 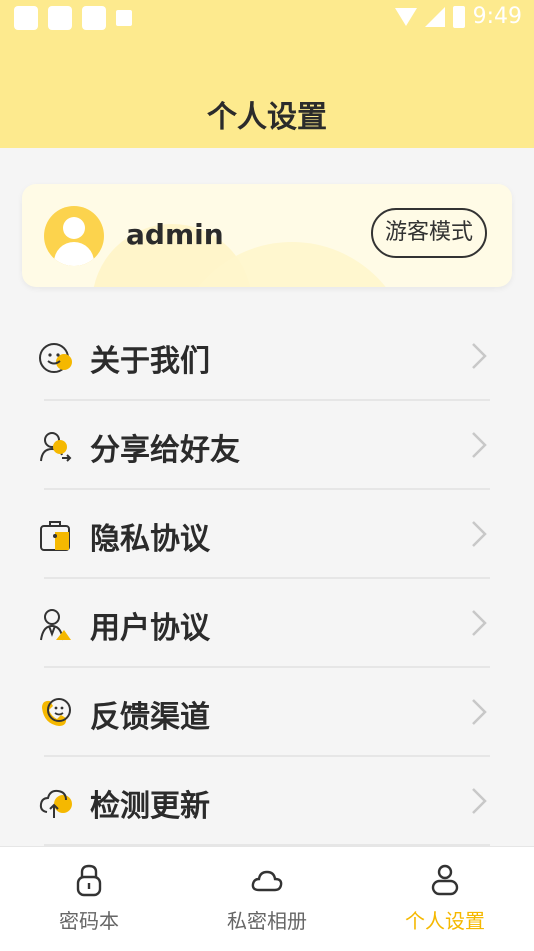 I want to click on menu-item-feedback: 反馈渠道, so click(x=267, y=712).